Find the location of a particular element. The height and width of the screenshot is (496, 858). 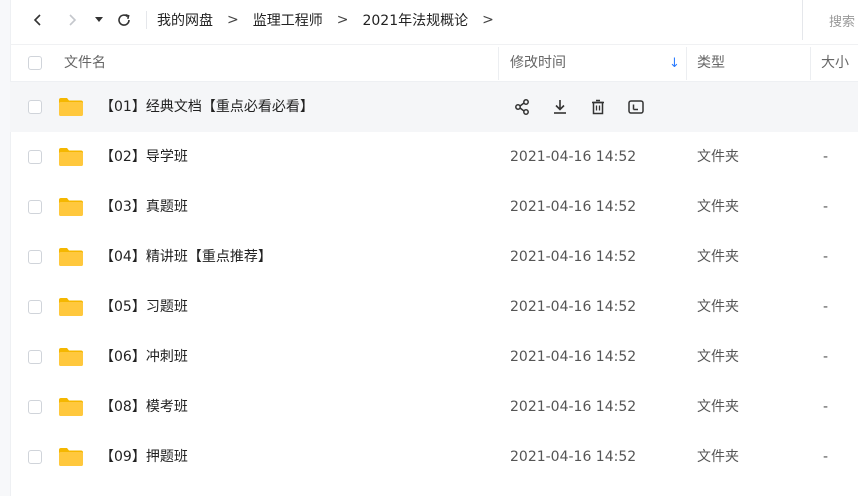

file-row: 【02】导学班 2021-04-16 14:52 文件夹 - is located at coordinates (434, 157).